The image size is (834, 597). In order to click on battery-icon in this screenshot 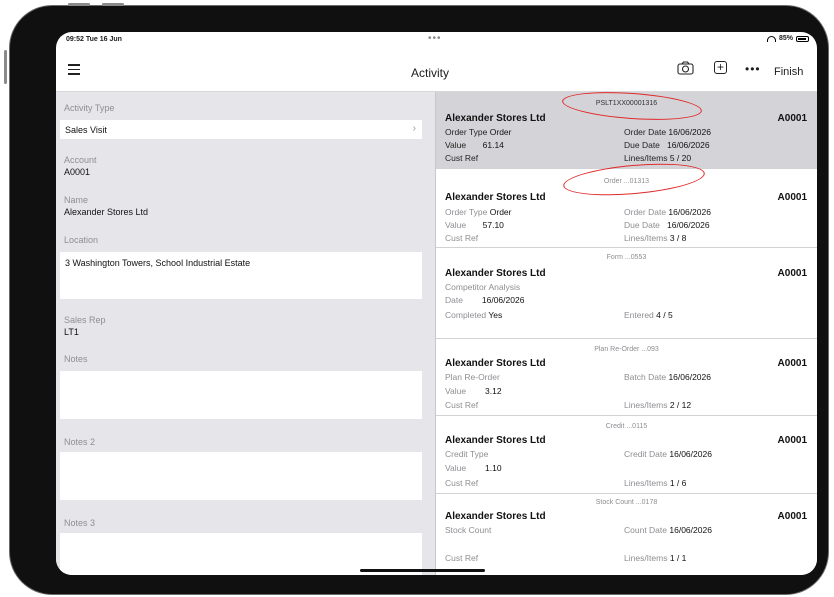, I will do `click(802, 38)`.